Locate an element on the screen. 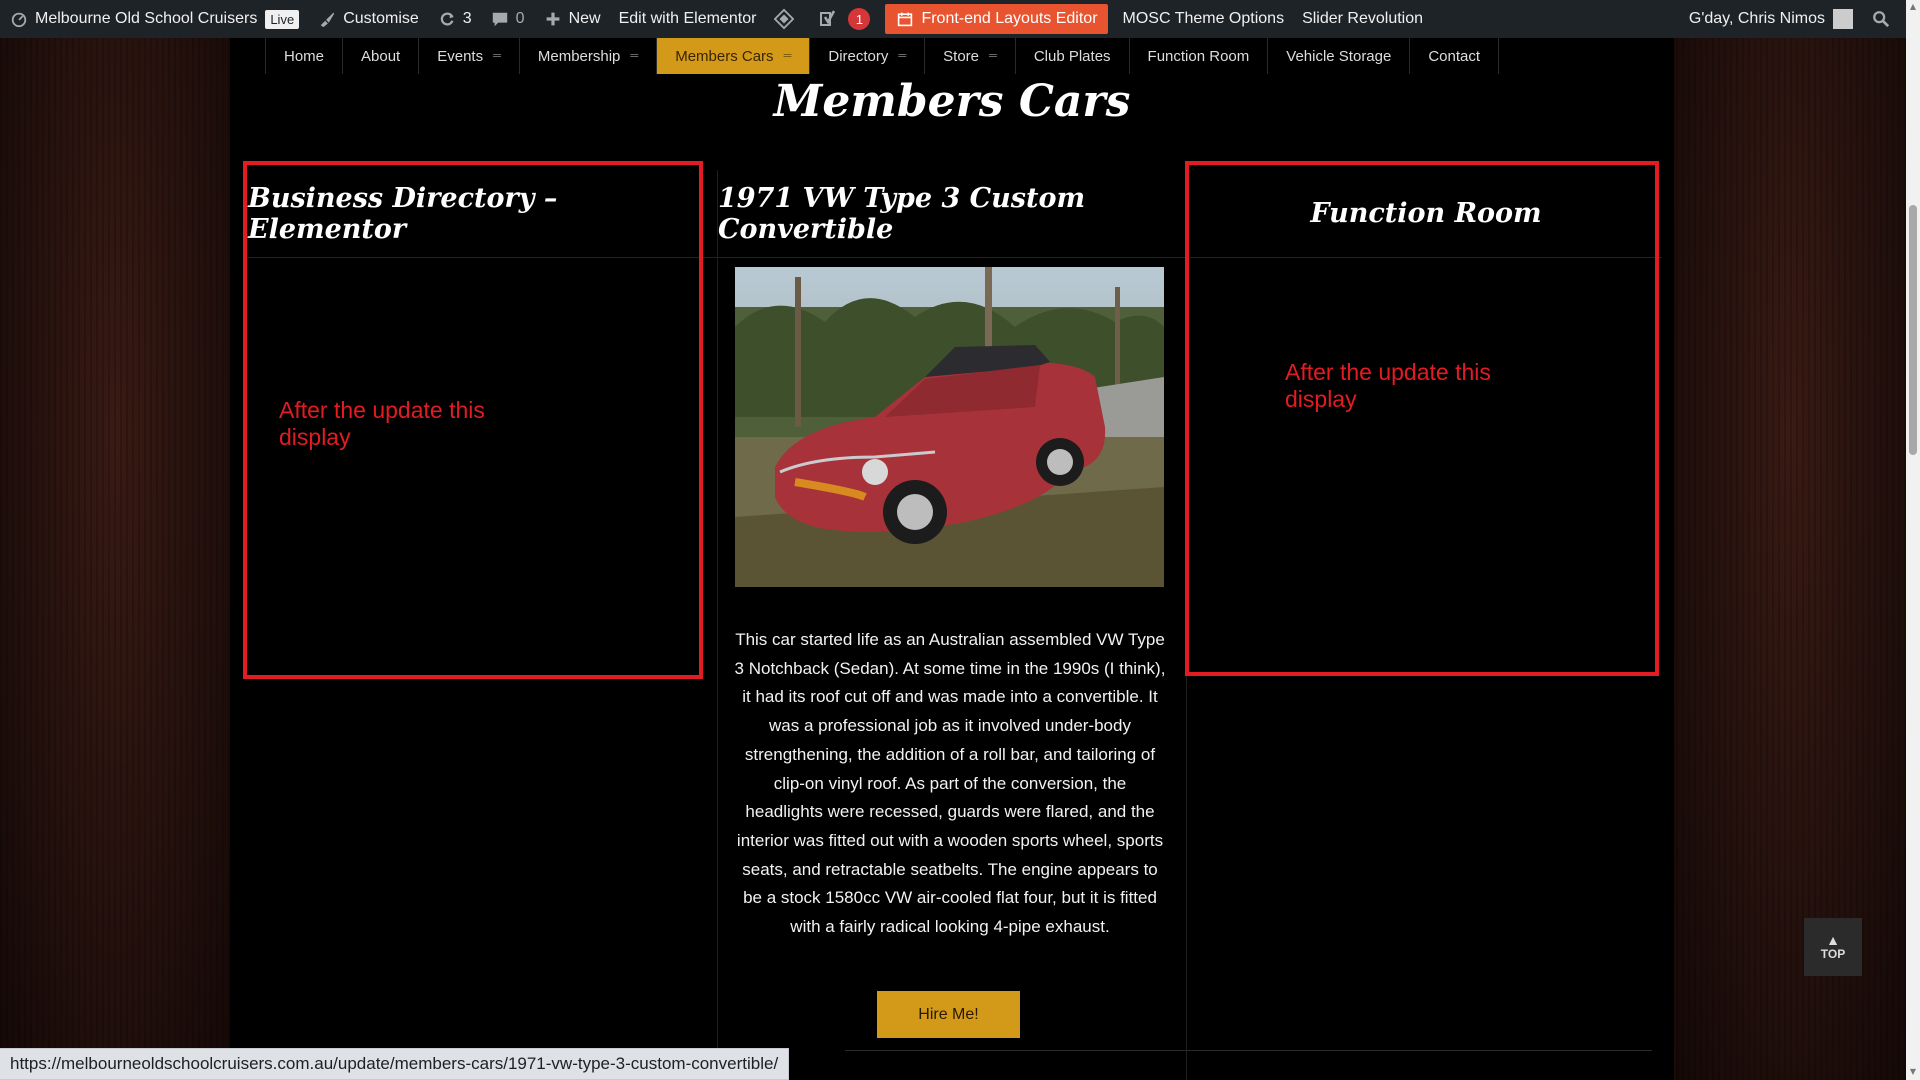 The image size is (1920, 1080). live-badge: Live is located at coordinates (282, 19).